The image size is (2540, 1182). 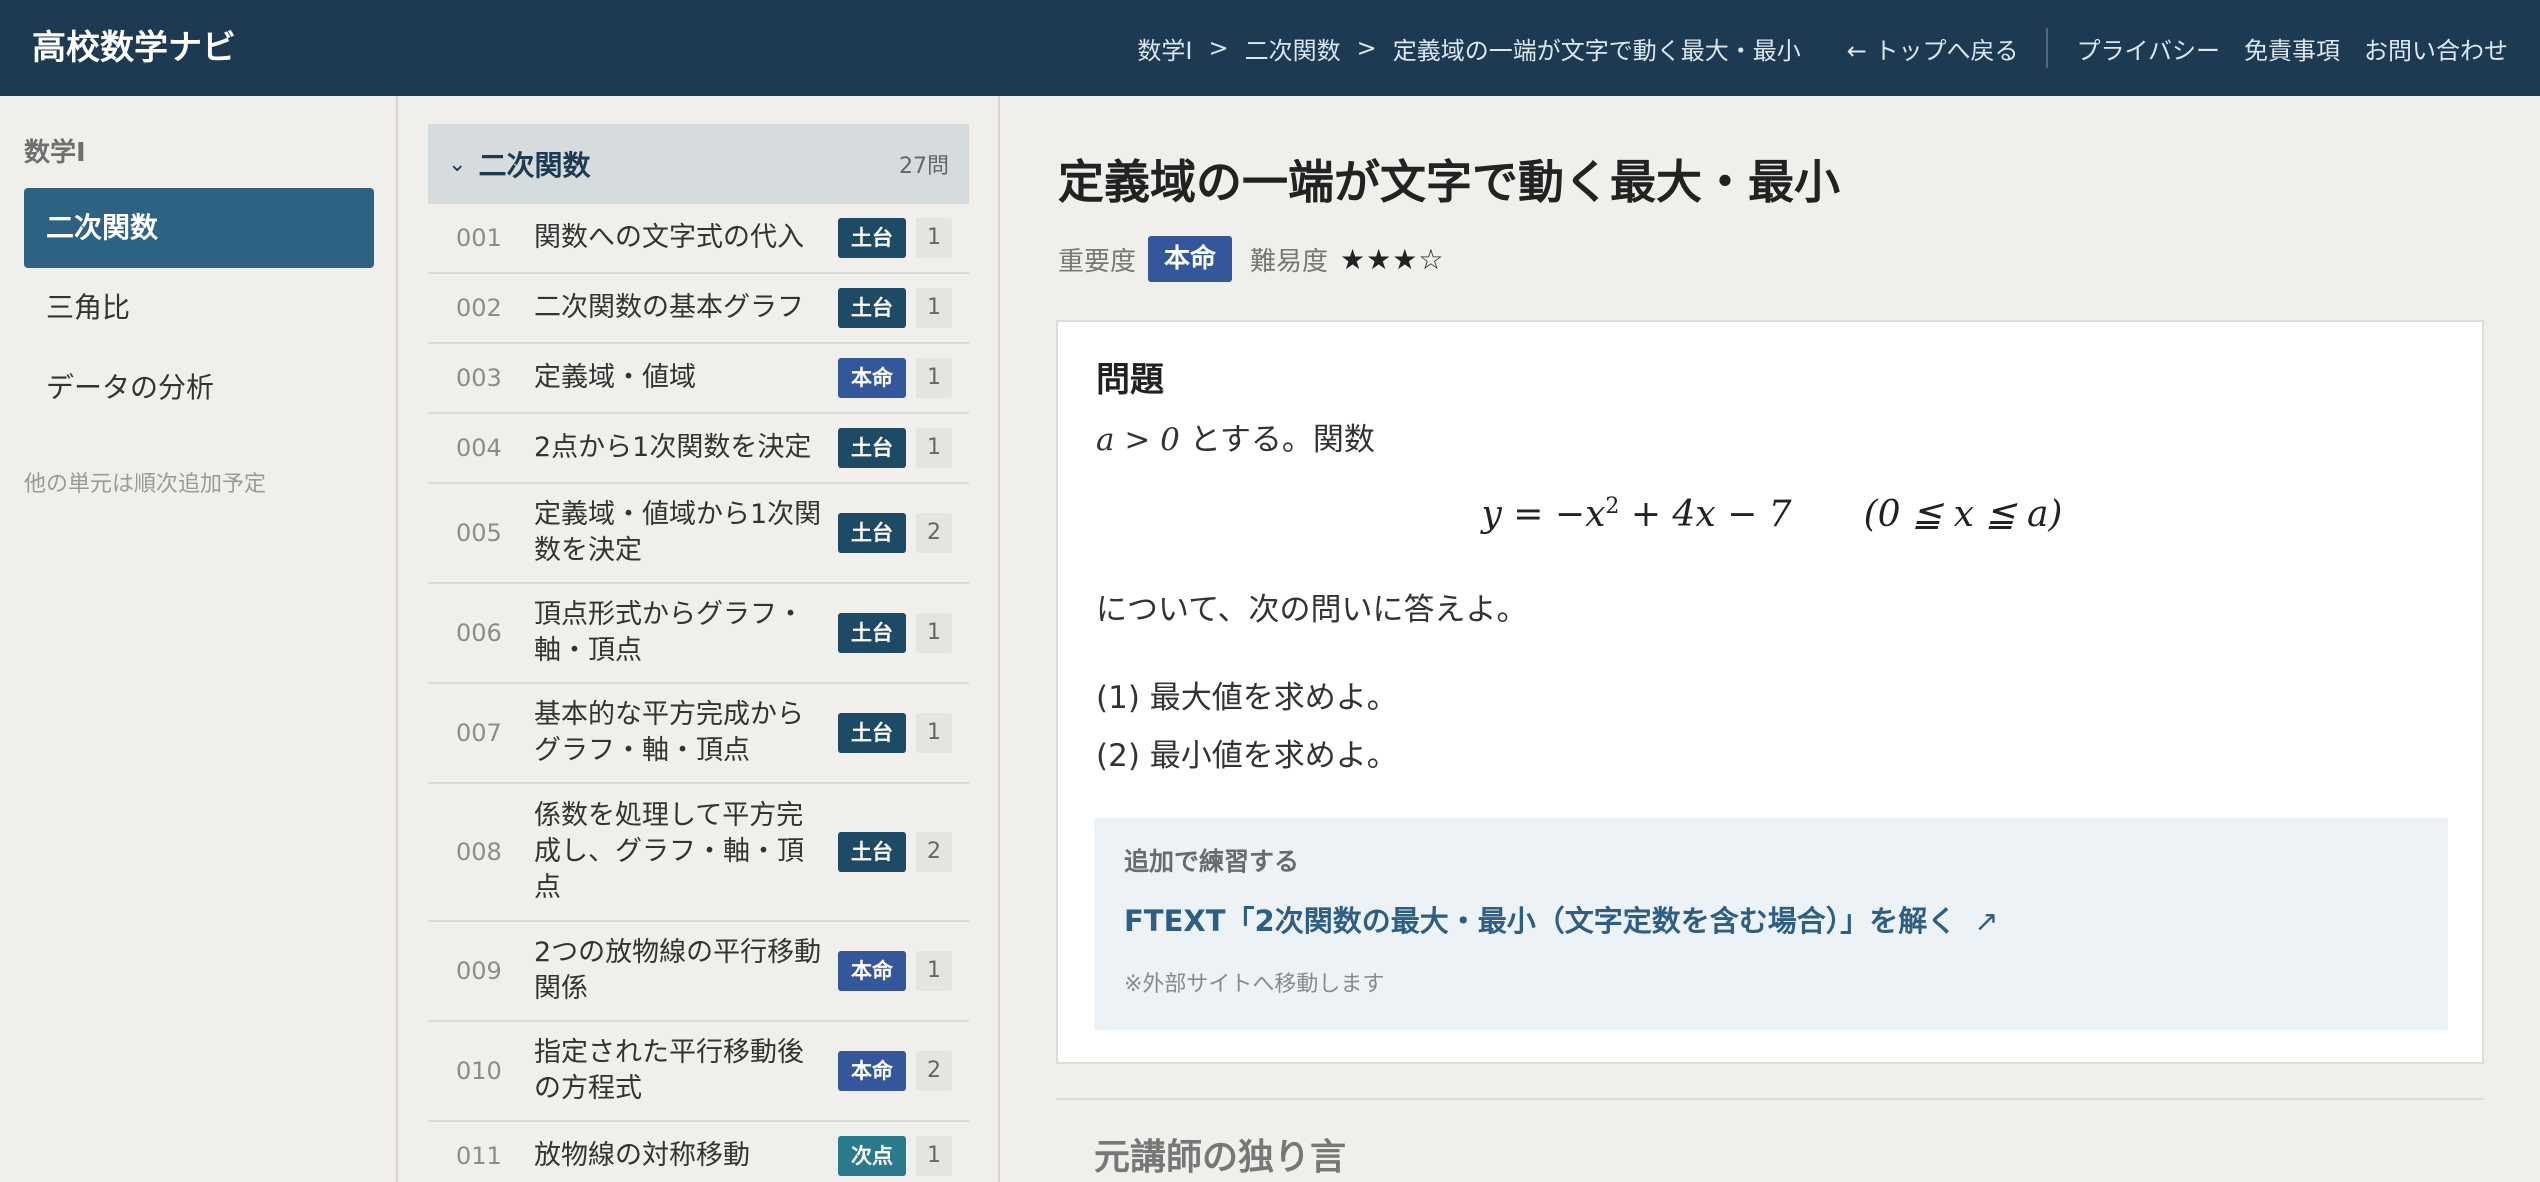 What do you see at coordinates (669, 1070) in the screenshot?
I see `problem-title: 指定された平行移動後の方程式` at bounding box center [669, 1070].